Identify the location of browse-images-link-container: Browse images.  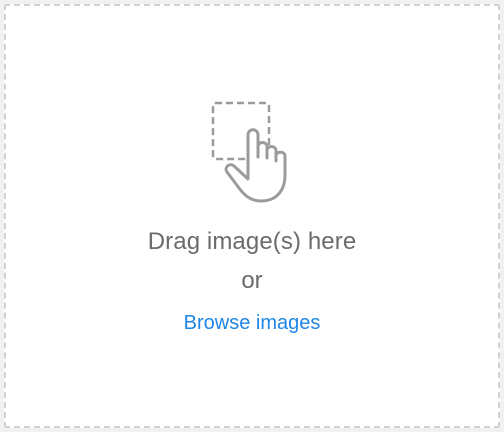
(252, 323).